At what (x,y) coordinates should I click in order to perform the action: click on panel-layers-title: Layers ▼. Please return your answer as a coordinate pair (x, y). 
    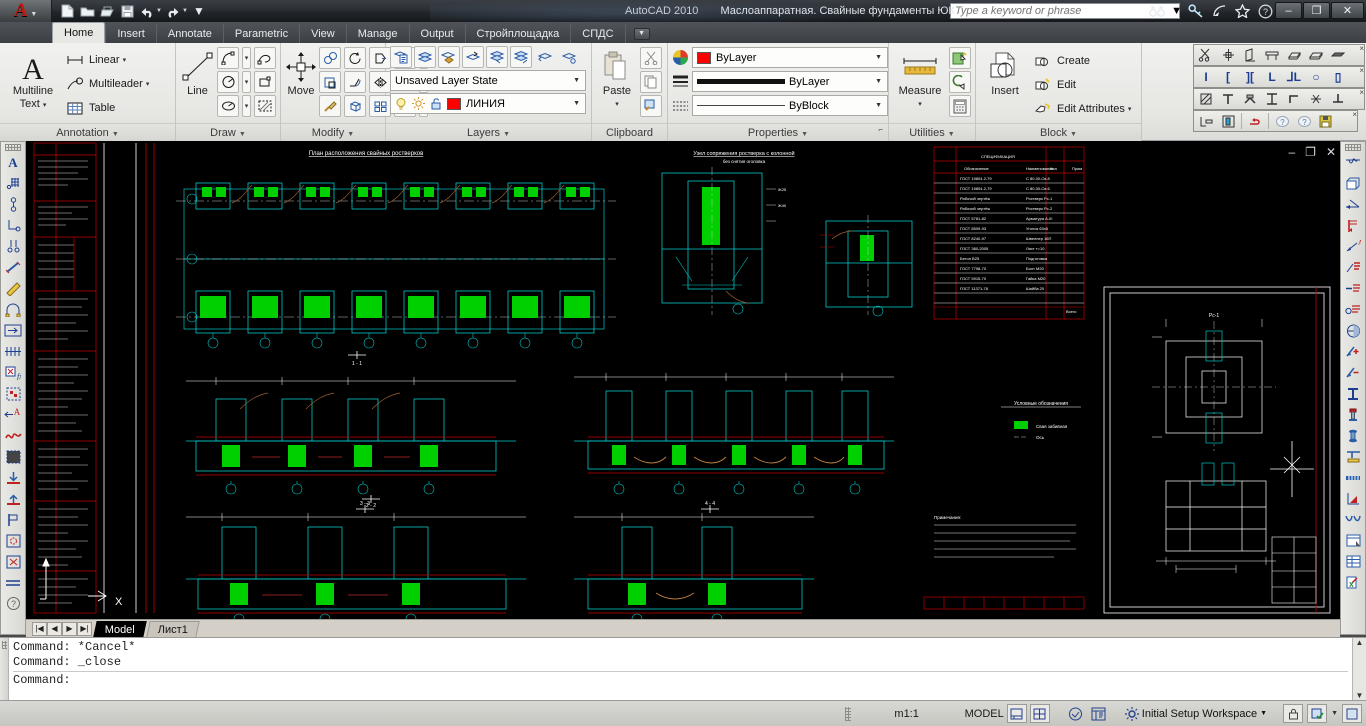
    Looking at the image, I should click on (488, 132).